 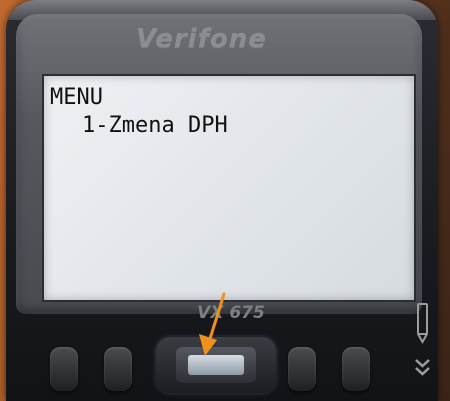 What do you see at coordinates (76, 97) in the screenshot?
I see `menu-title: MENU` at bounding box center [76, 97].